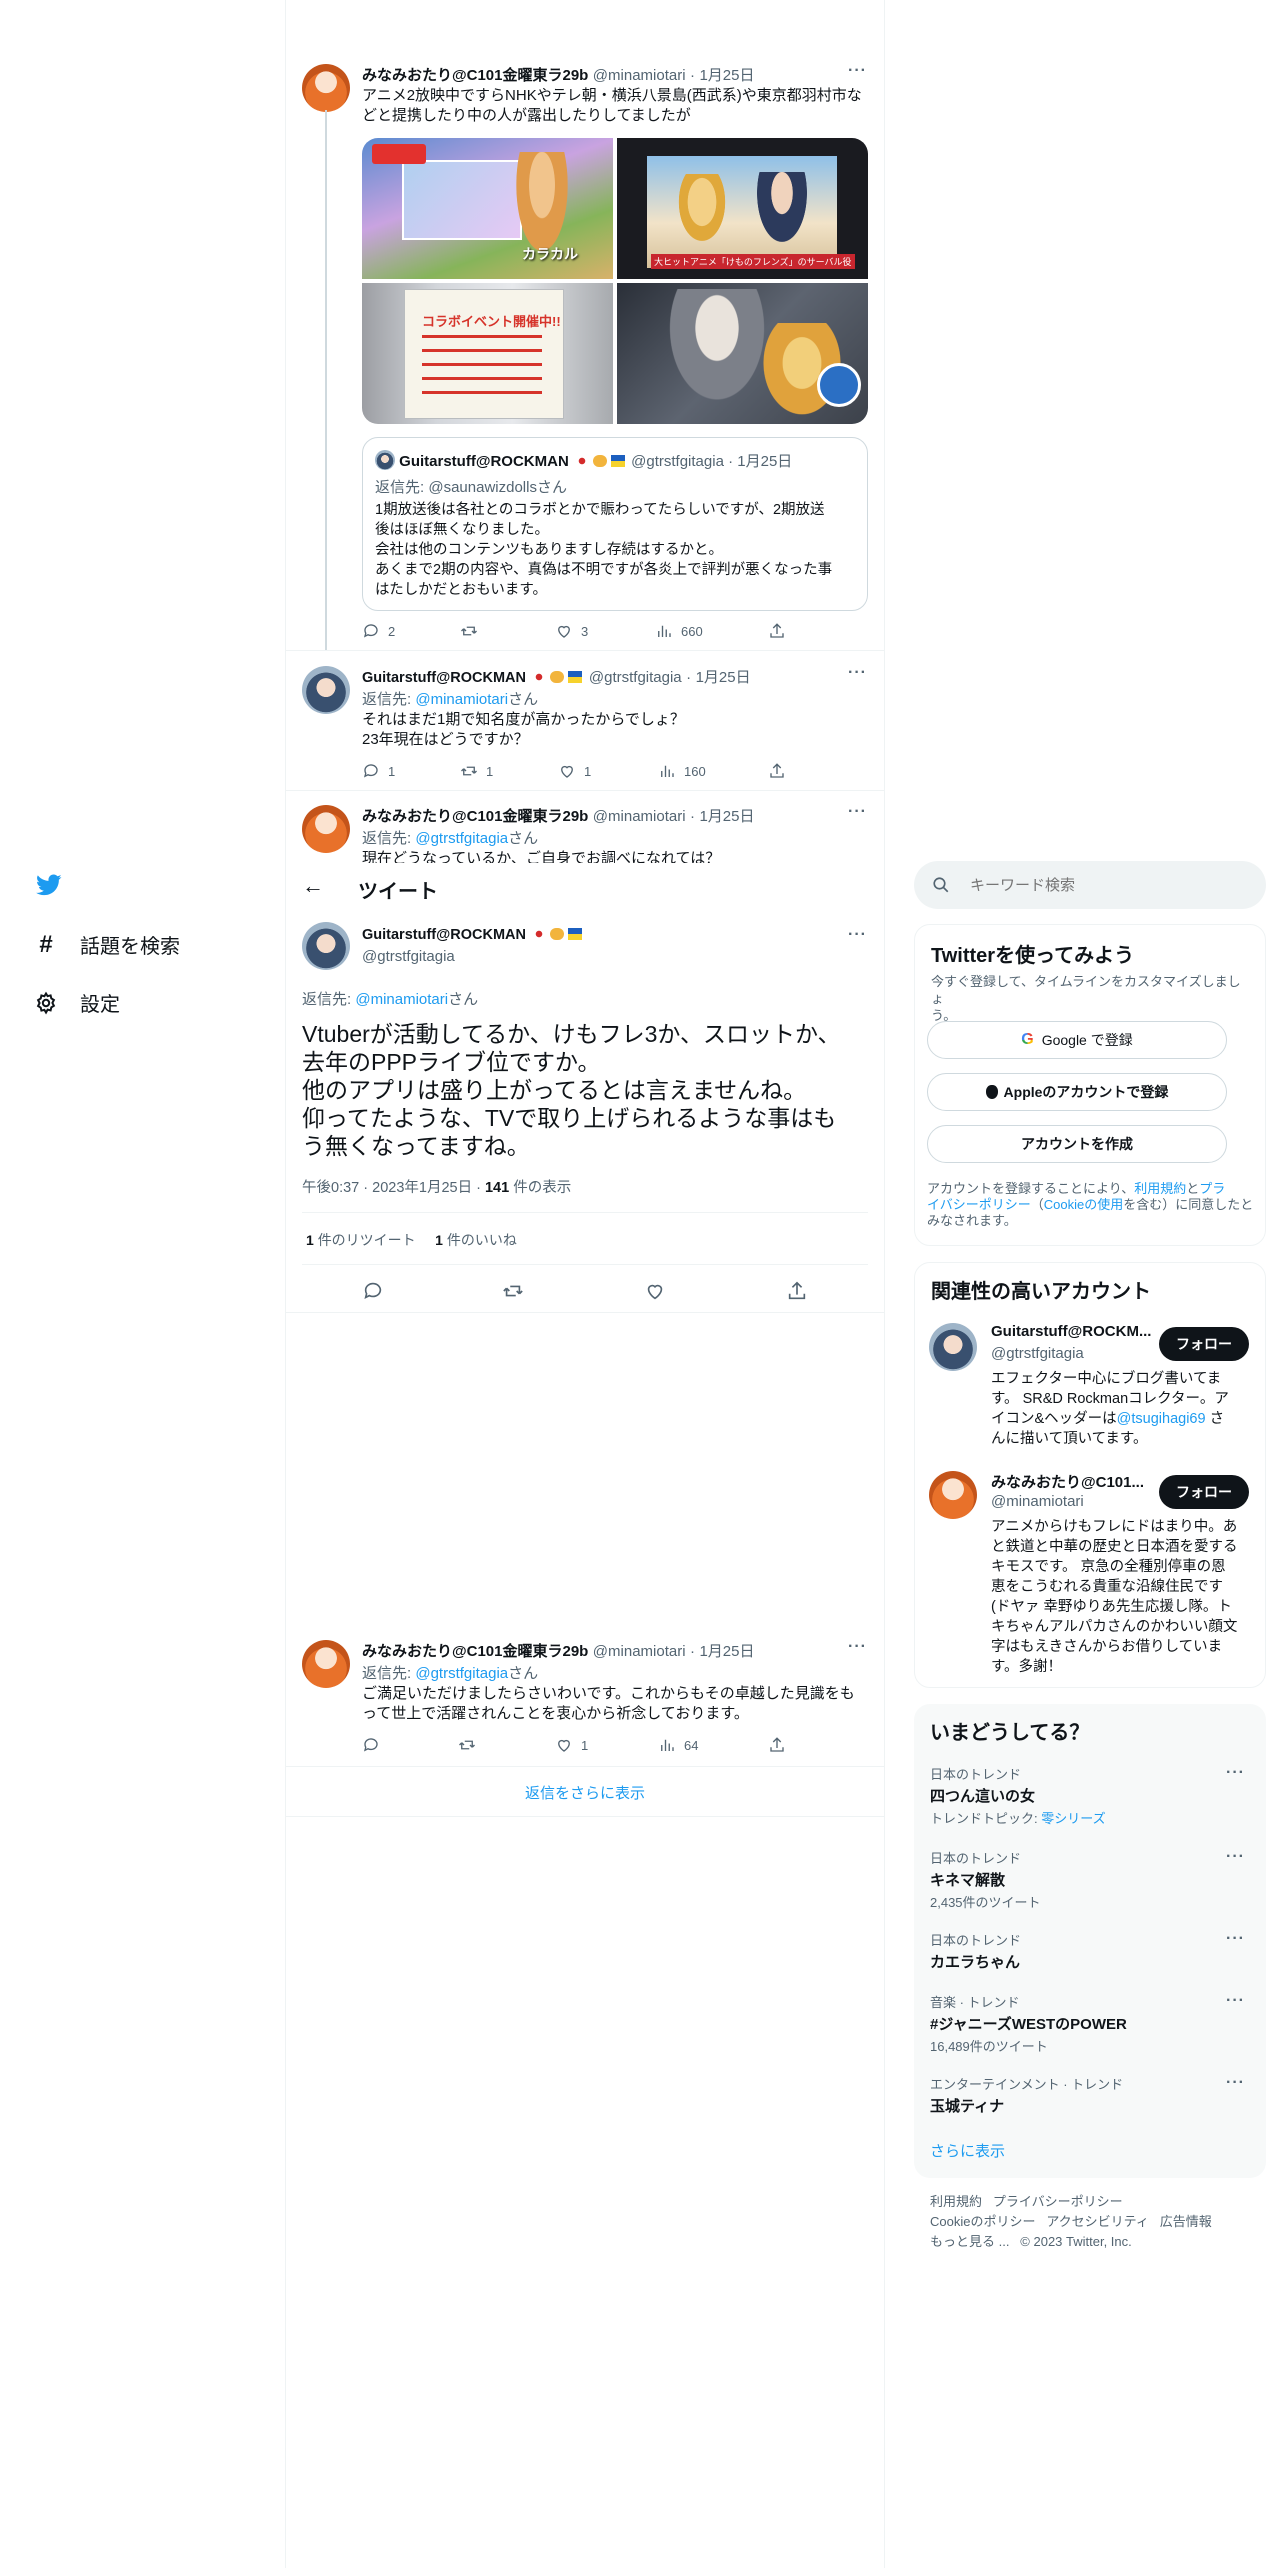 Image resolution: width=1284 pixels, height=2568 pixels. What do you see at coordinates (1160, 1188) in the screenshot?
I see `terms-link: 利用規約` at bounding box center [1160, 1188].